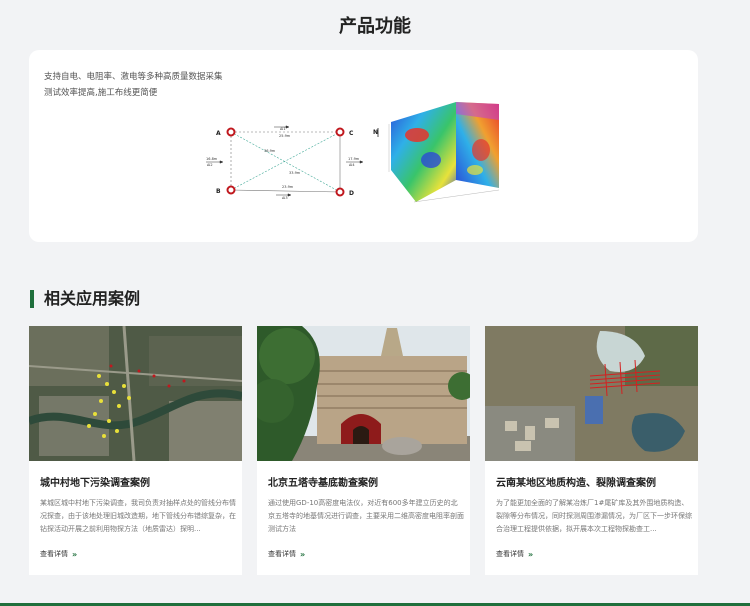 The width and height of the screenshot is (750, 606). Describe the element at coordinates (375, 26) in the screenshot. I see `product-section-title: 产品功能` at that location.